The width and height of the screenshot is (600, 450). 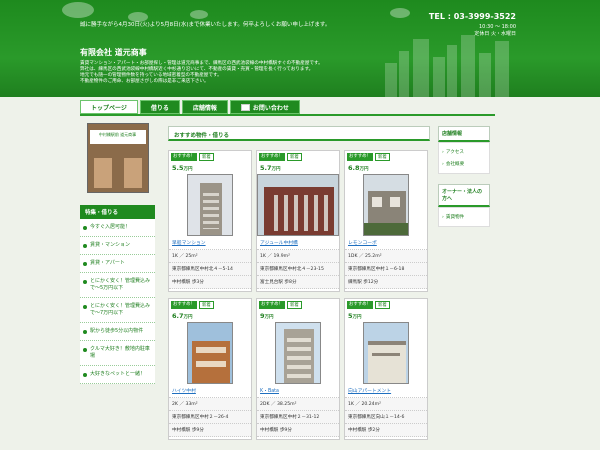 What do you see at coordinates (109, 107) in the screenshot?
I see `nav-top-page: トップページ` at bounding box center [109, 107].